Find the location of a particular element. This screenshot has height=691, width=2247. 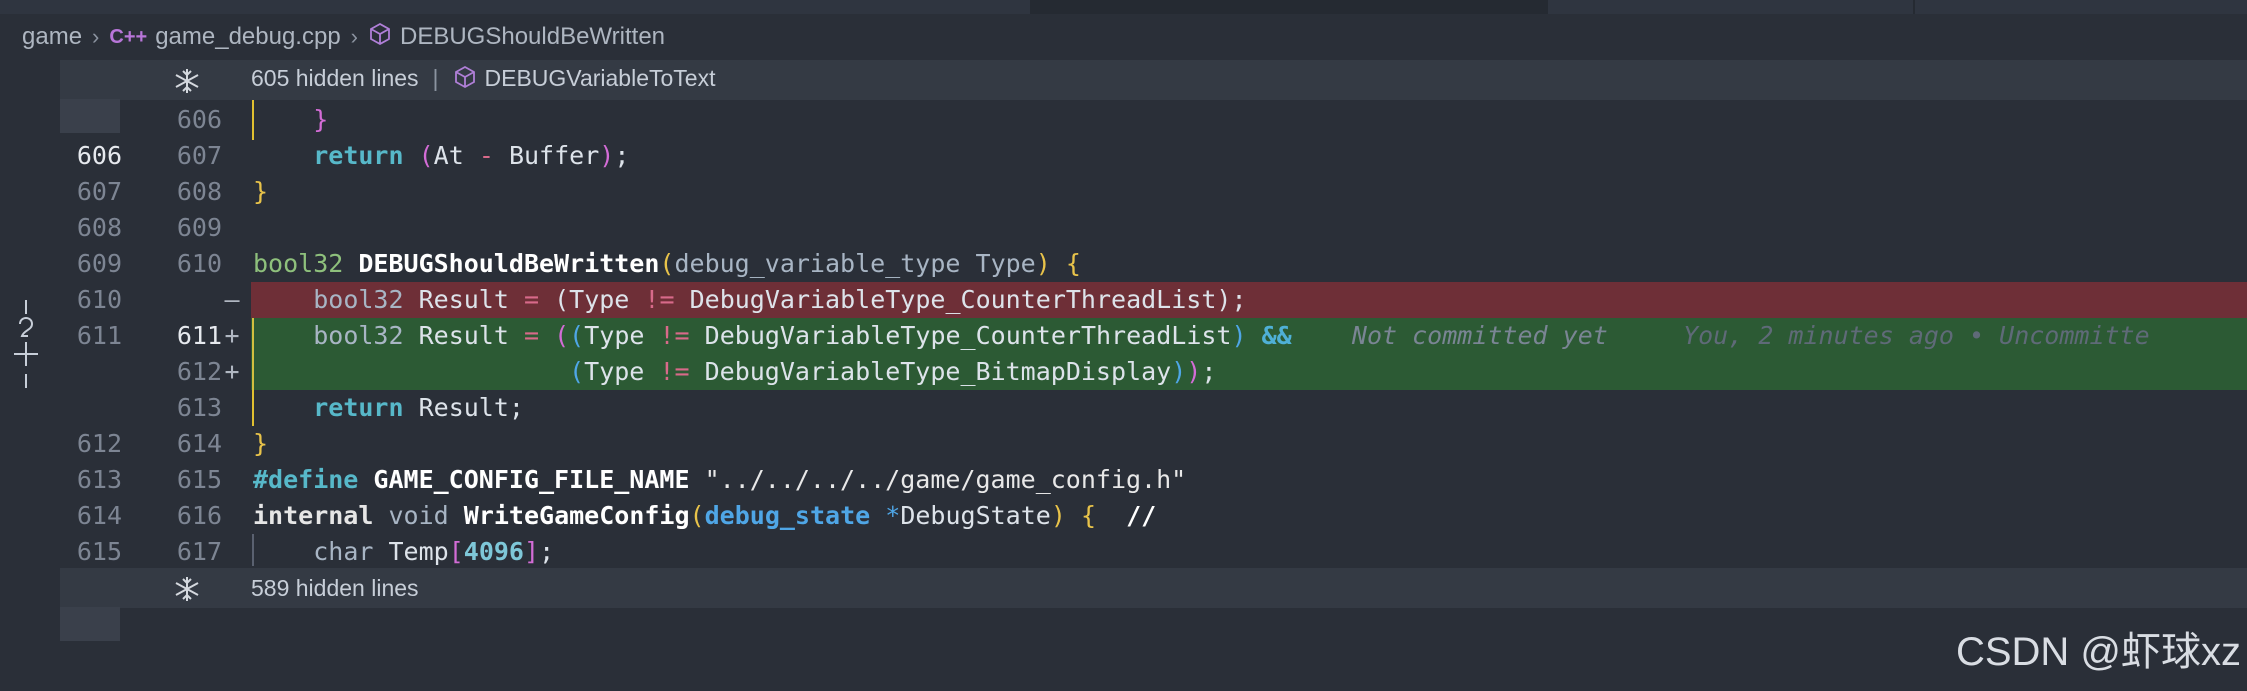

code-line: 612 614 } is located at coordinates (1123, 444).